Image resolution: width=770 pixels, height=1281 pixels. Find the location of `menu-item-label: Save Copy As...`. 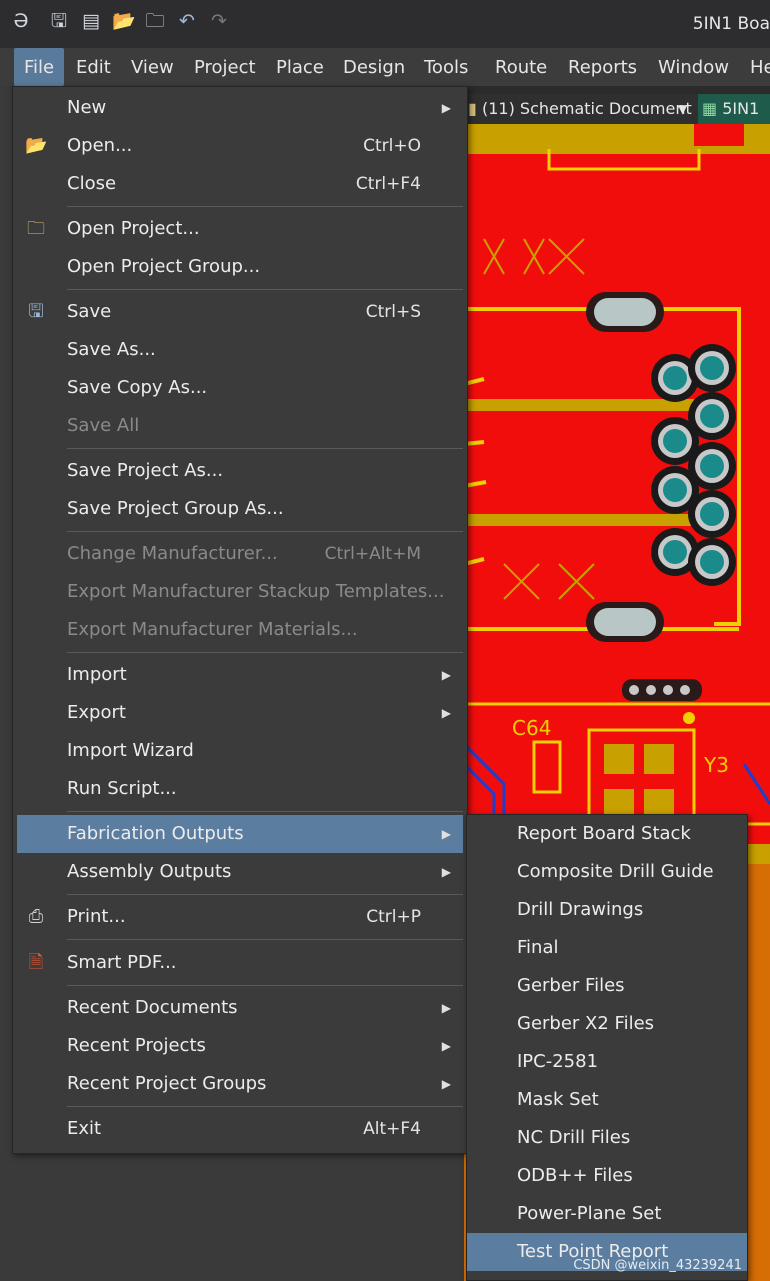

menu-item-label: Save Copy As... is located at coordinates (137, 387).